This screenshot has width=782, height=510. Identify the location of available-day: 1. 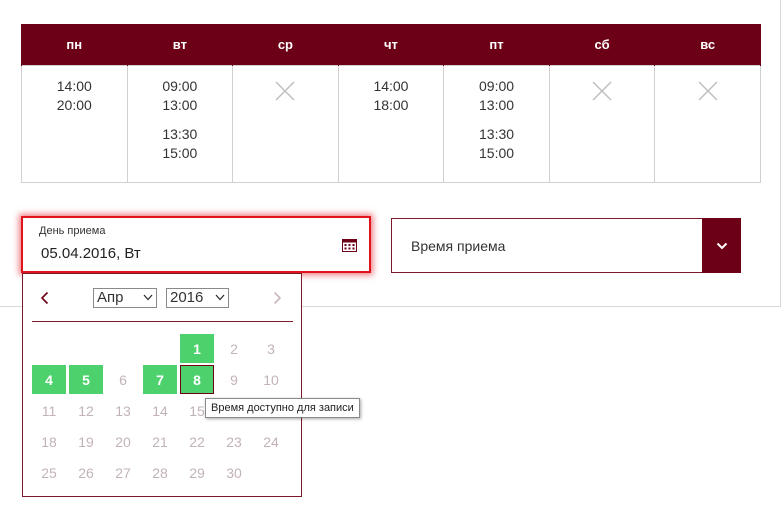
(197, 348).